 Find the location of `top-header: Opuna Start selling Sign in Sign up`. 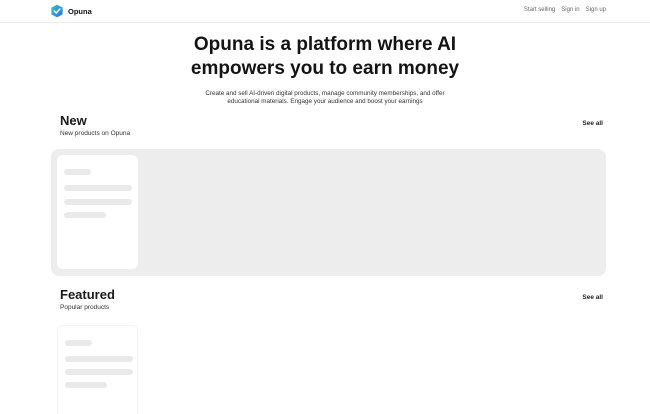

top-header: Opuna Start selling Sign in Sign up is located at coordinates (325, 11).